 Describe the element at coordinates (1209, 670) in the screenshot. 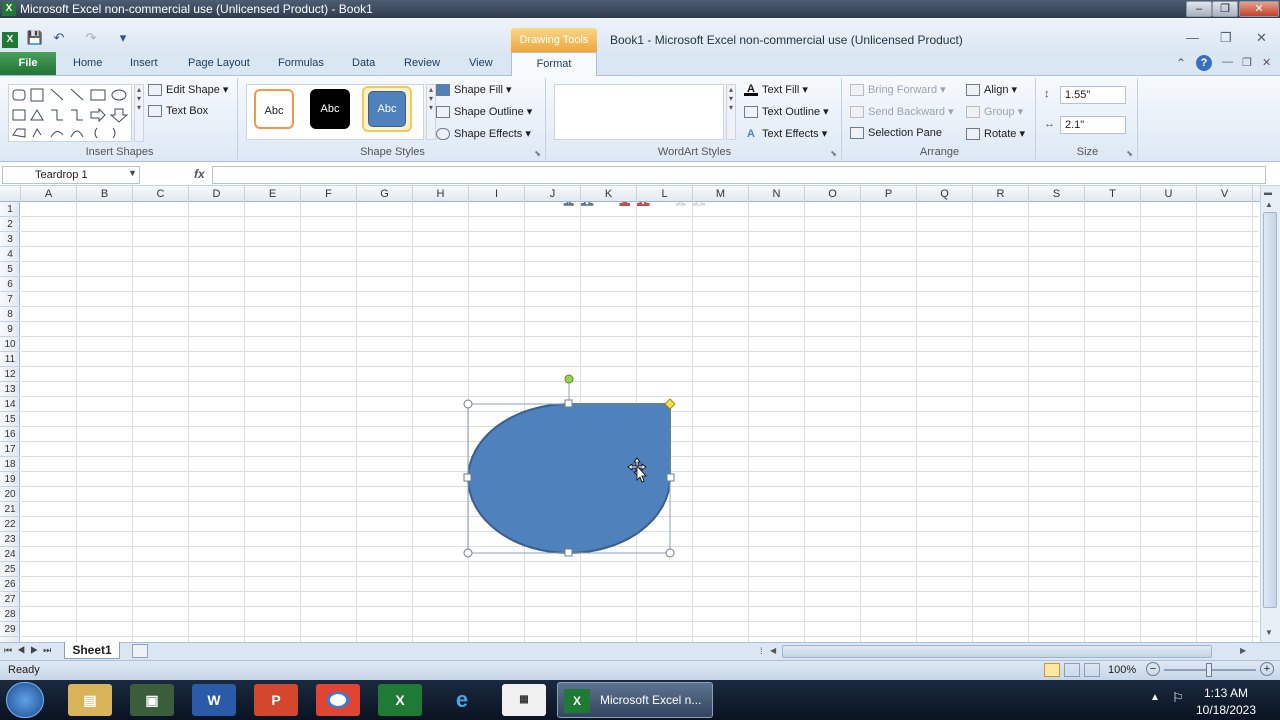

I see `zoom-slider-thumb` at that location.